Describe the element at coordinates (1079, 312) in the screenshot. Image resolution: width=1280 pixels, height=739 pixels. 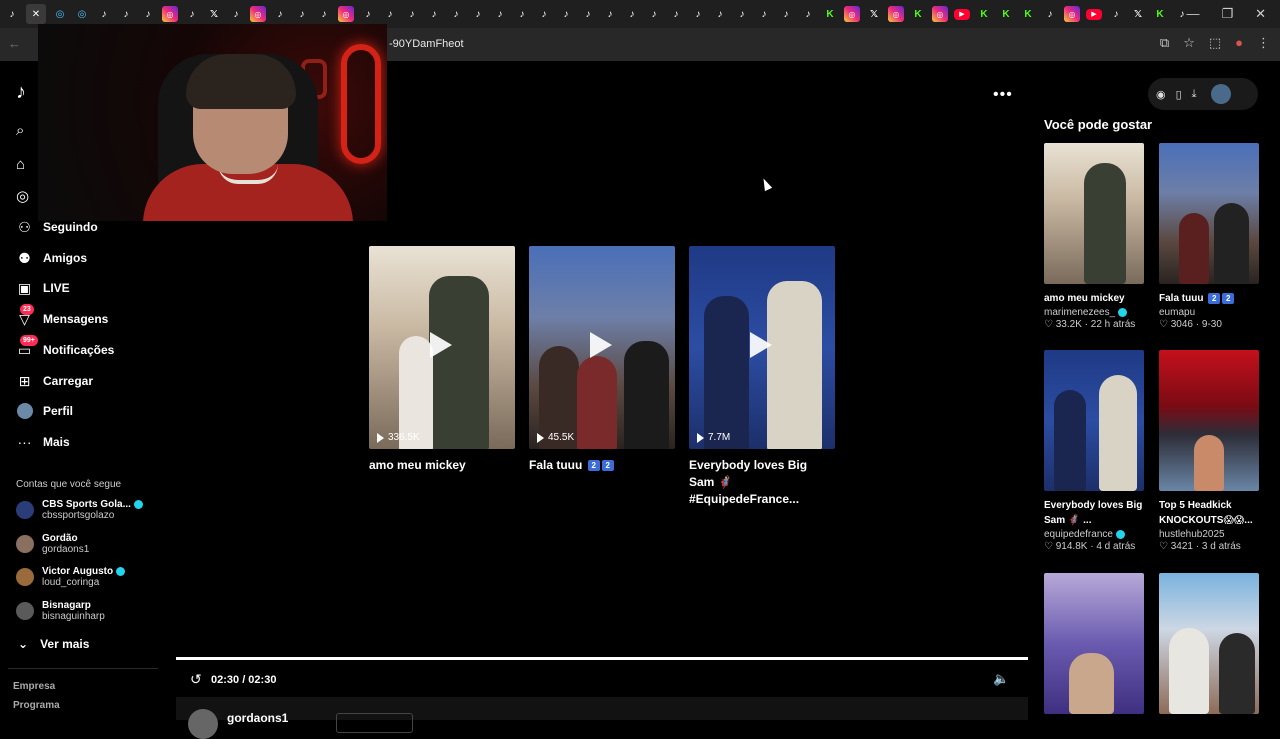
I see `author-handle: marimenezees_` at that location.